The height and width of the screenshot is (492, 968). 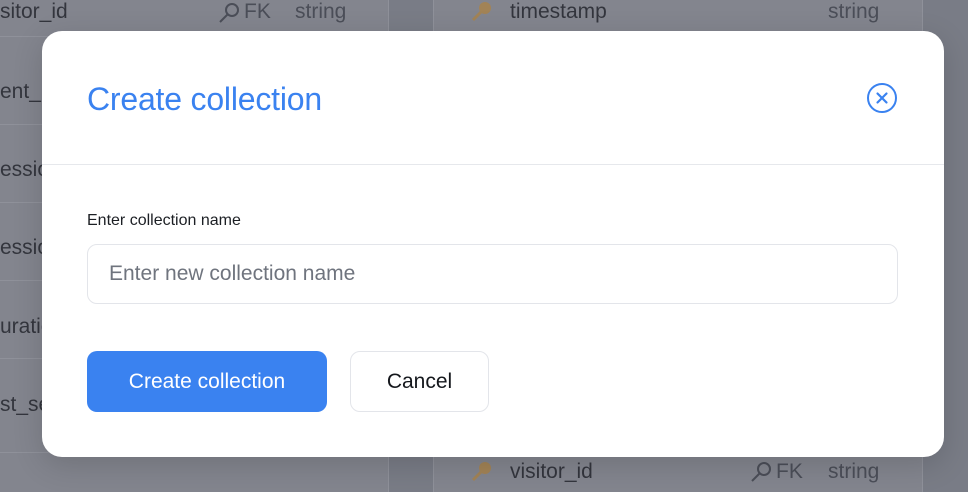 I want to click on close-circle-icon, so click(x=882, y=98).